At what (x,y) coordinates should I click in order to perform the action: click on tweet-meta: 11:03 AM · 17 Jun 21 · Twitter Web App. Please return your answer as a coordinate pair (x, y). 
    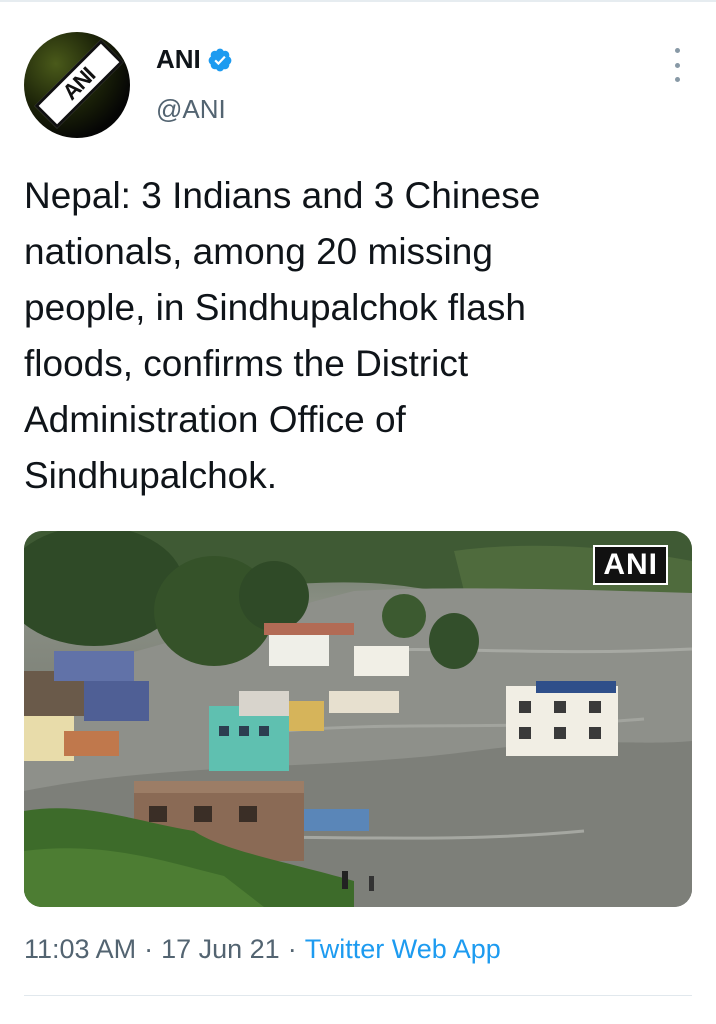
    Looking at the image, I should click on (262, 949).